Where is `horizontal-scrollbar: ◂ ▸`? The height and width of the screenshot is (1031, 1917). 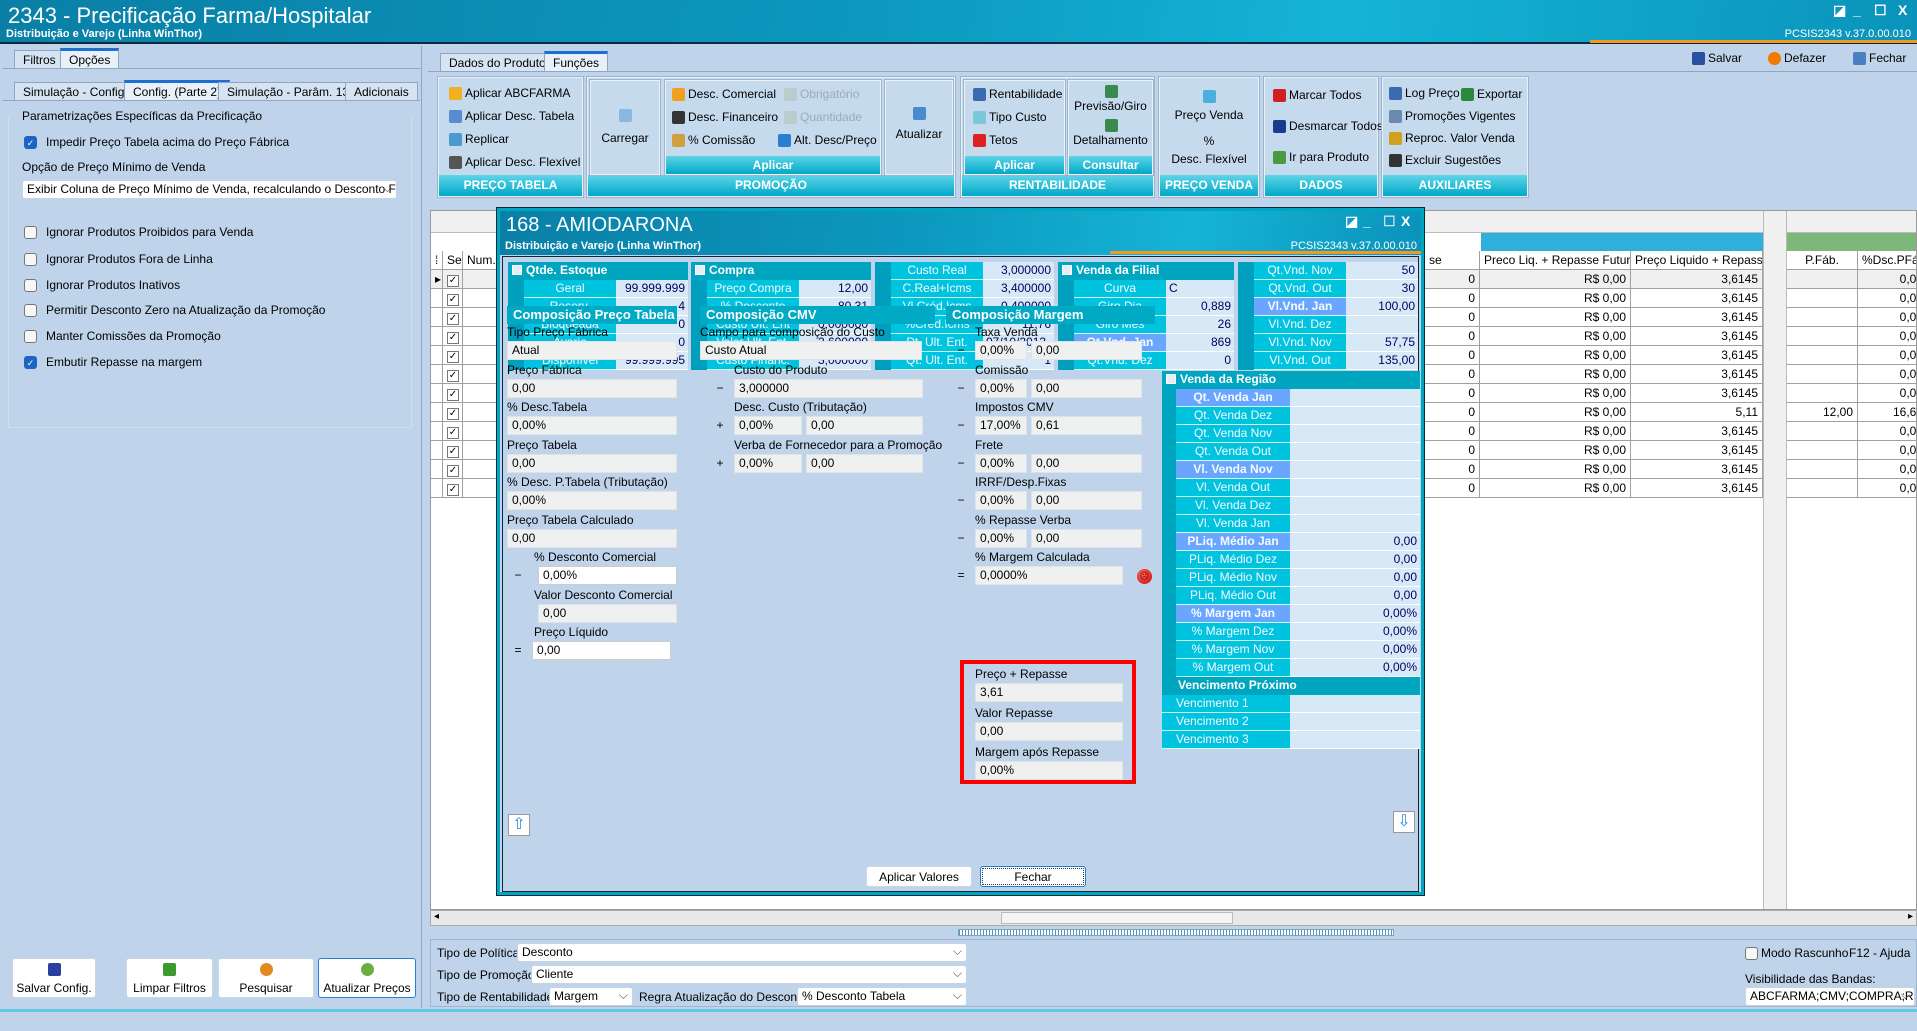
horizontal-scrollbar: ◂ ▸ is located at coordinates (1173, 918).